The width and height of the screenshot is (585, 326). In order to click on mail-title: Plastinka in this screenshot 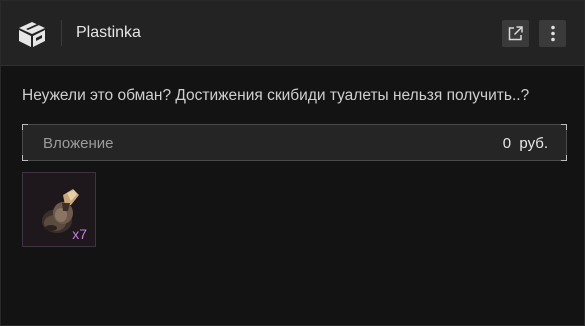, I will do `click(108, 32)`.